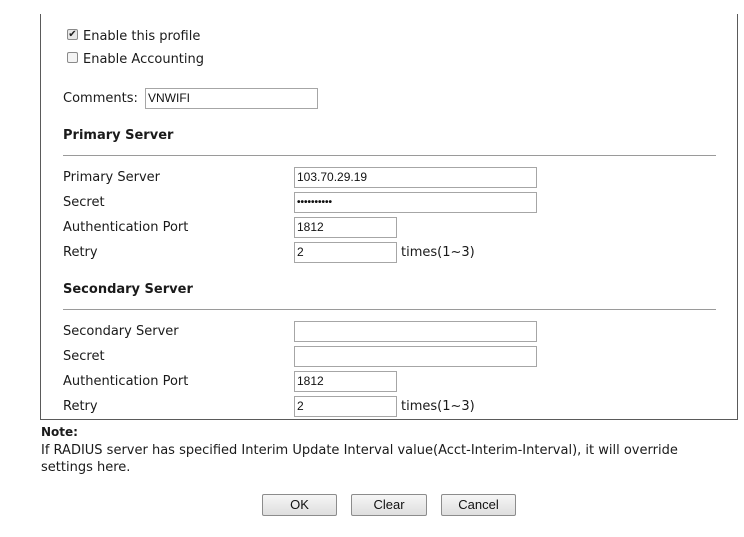 This screenshot has width=744, height=537. What do you see at coordinates (80, 252) in the screenshot?
I see `primary-retry-label: Retry` at bounding box center [80, 252].